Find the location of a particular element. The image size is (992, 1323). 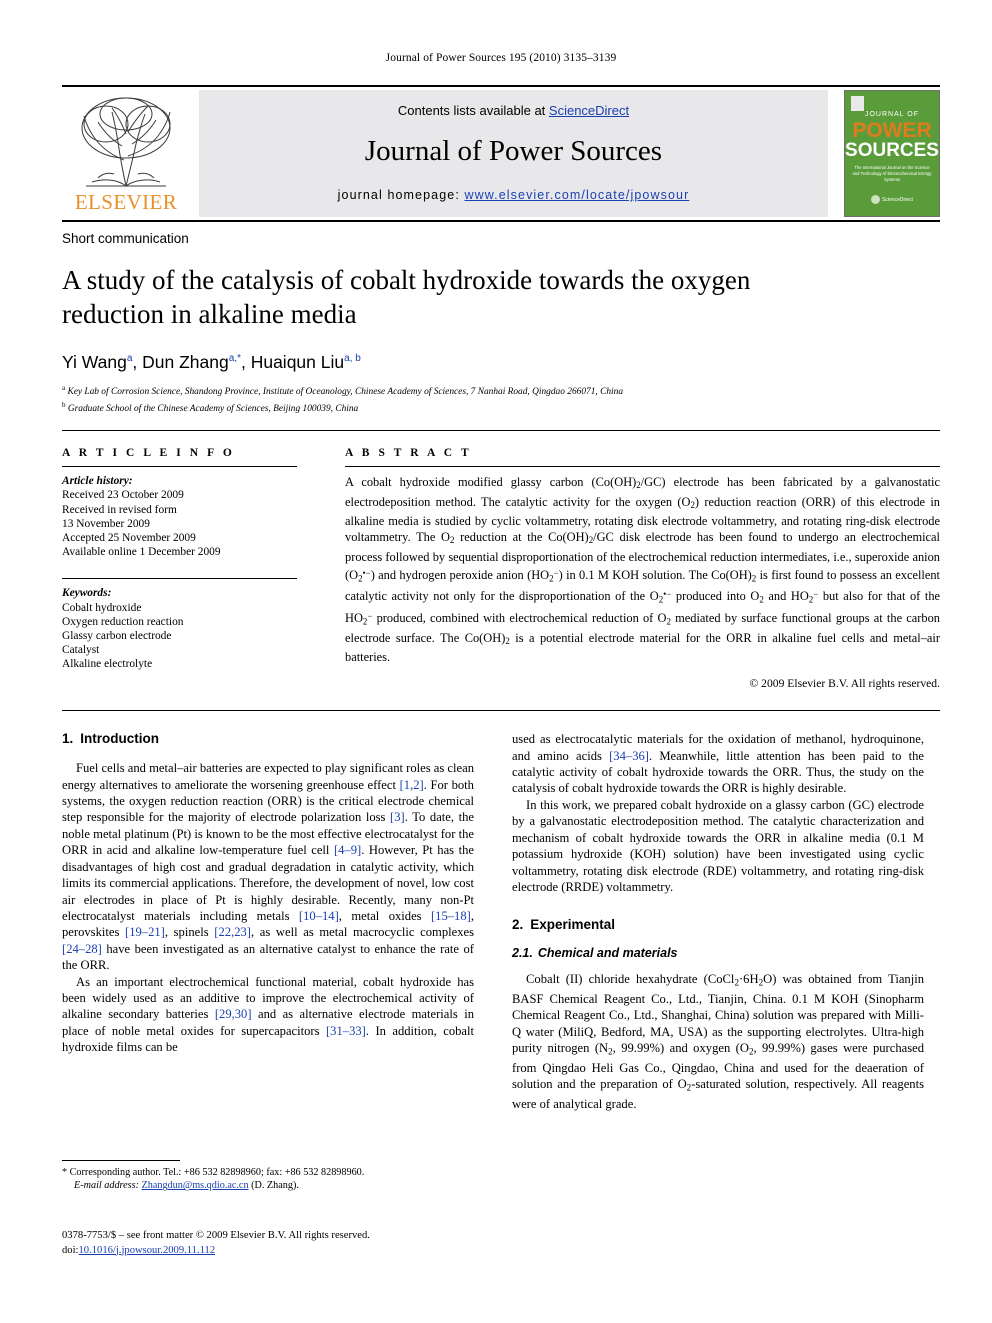

section-number: 1. is located at coordinates (68, 739).